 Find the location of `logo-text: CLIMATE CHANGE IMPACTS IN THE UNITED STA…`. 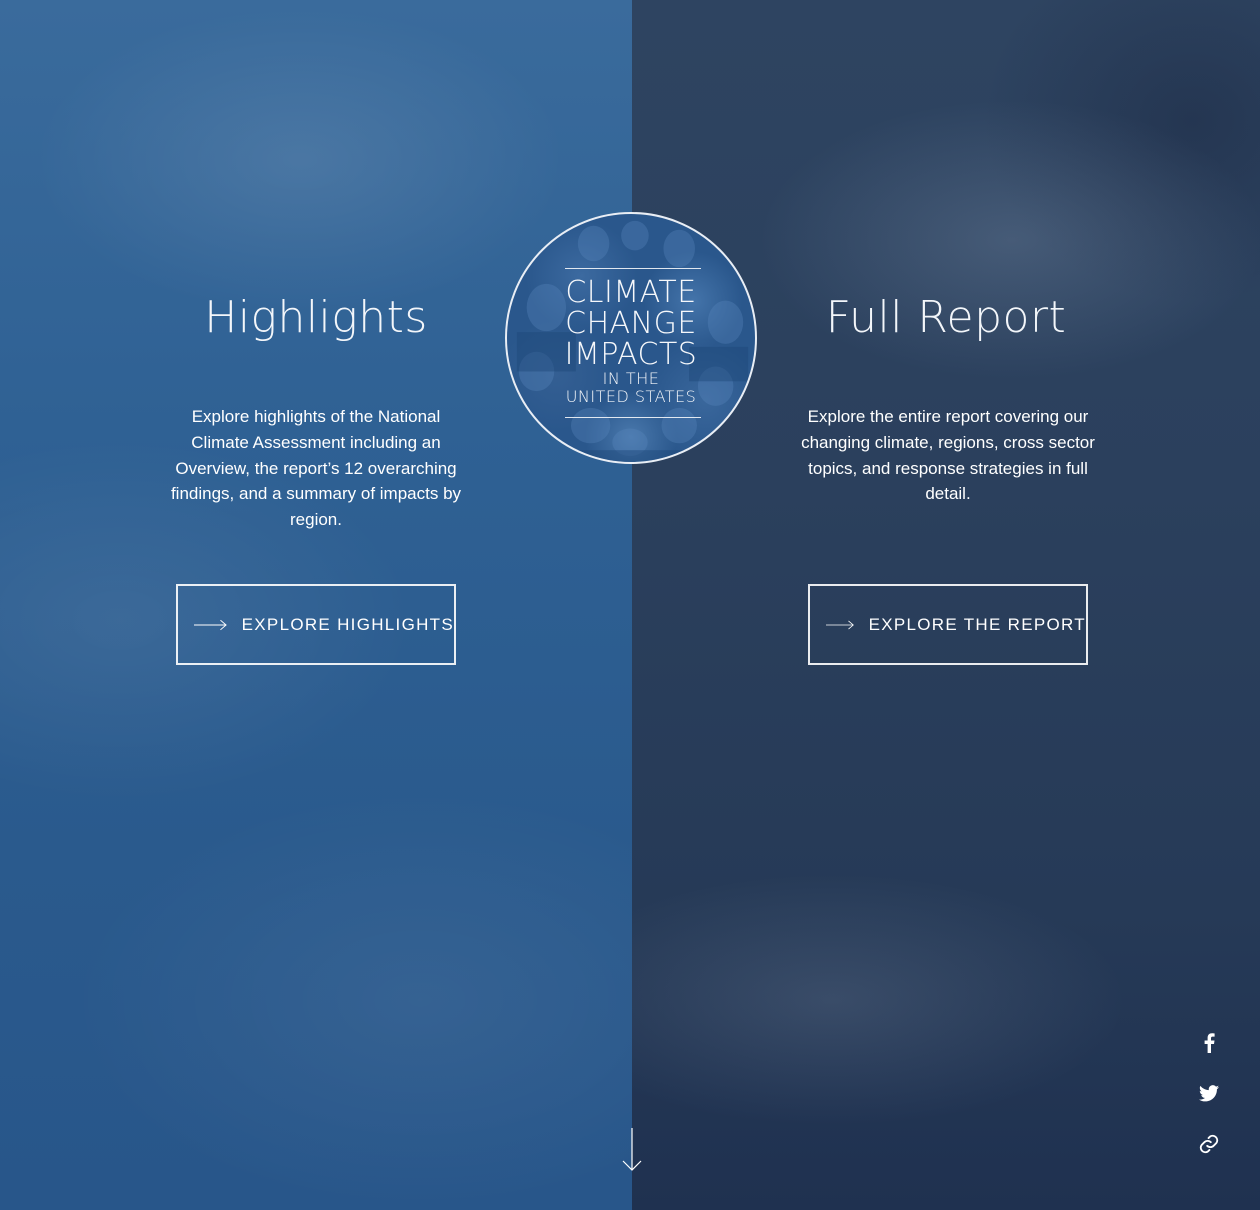

logo-text: CLIMATE CHANGE IMPACTS IN THE UNITED STA… is located at coordinates (631, 338).